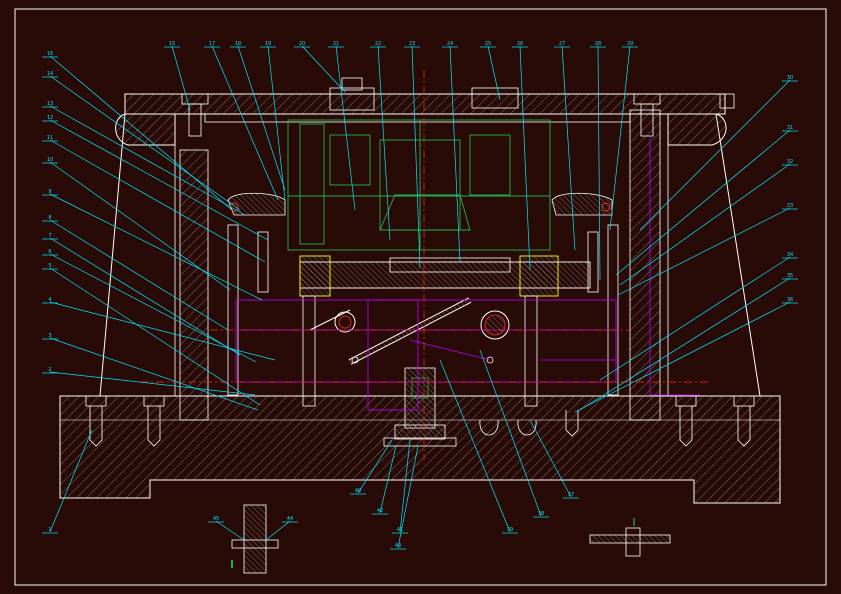 The image size is (841, 594). Describe the element at coordinates (238, 44) in the screenshot. I see `callout-18: 18` at that location.